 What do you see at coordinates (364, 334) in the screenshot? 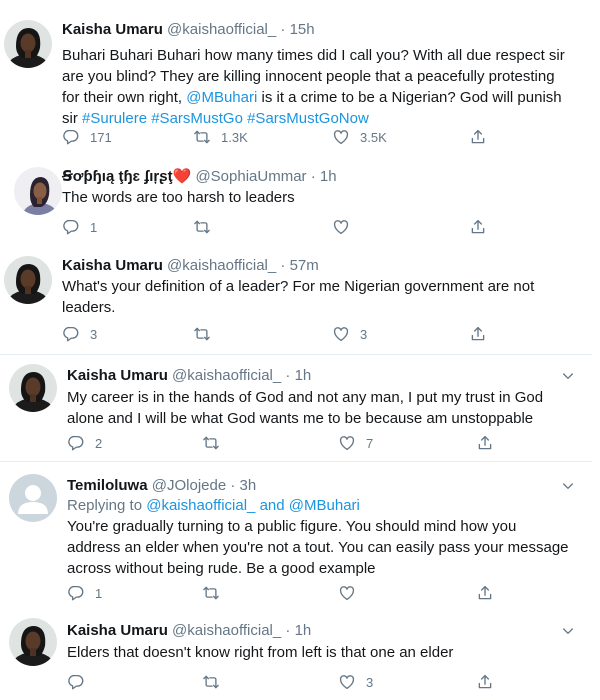
I see `like-count: 3` at bounding box center [364, 334].